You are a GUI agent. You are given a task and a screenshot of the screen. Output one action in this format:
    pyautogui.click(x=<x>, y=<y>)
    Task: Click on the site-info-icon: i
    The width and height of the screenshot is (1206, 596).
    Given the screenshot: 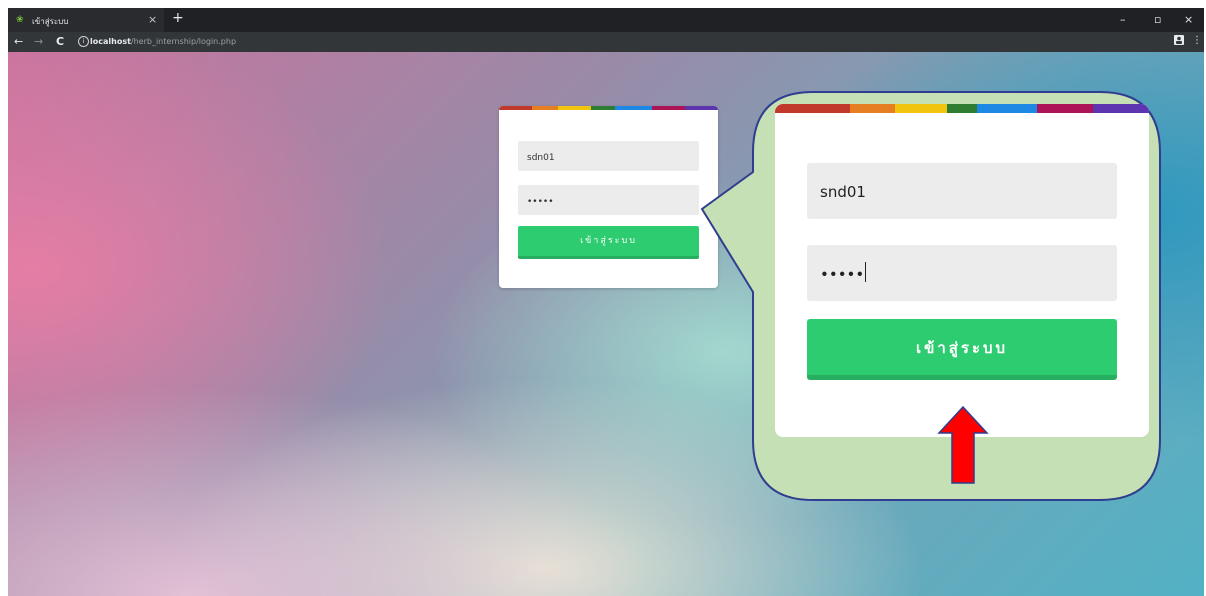 What is the action you would take?
    pyautogui.click(x=83, y=41)
    